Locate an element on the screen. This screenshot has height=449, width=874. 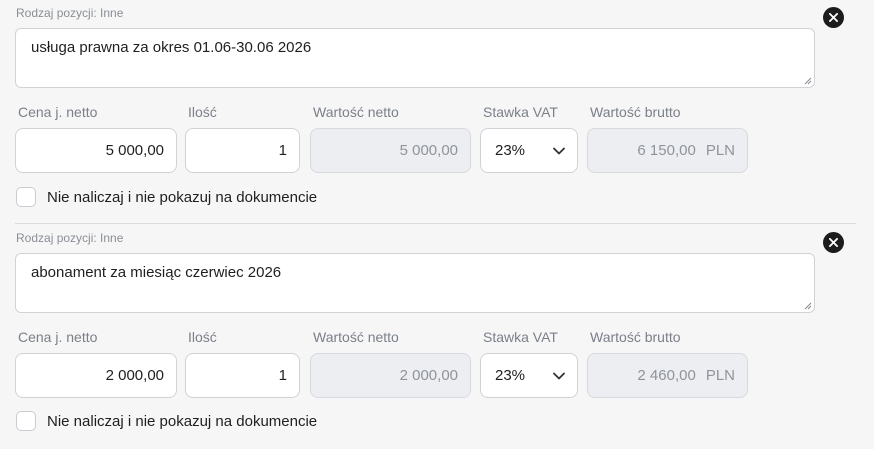
unit-price-input: 2 000,00 is located at coordinates (96, 375).